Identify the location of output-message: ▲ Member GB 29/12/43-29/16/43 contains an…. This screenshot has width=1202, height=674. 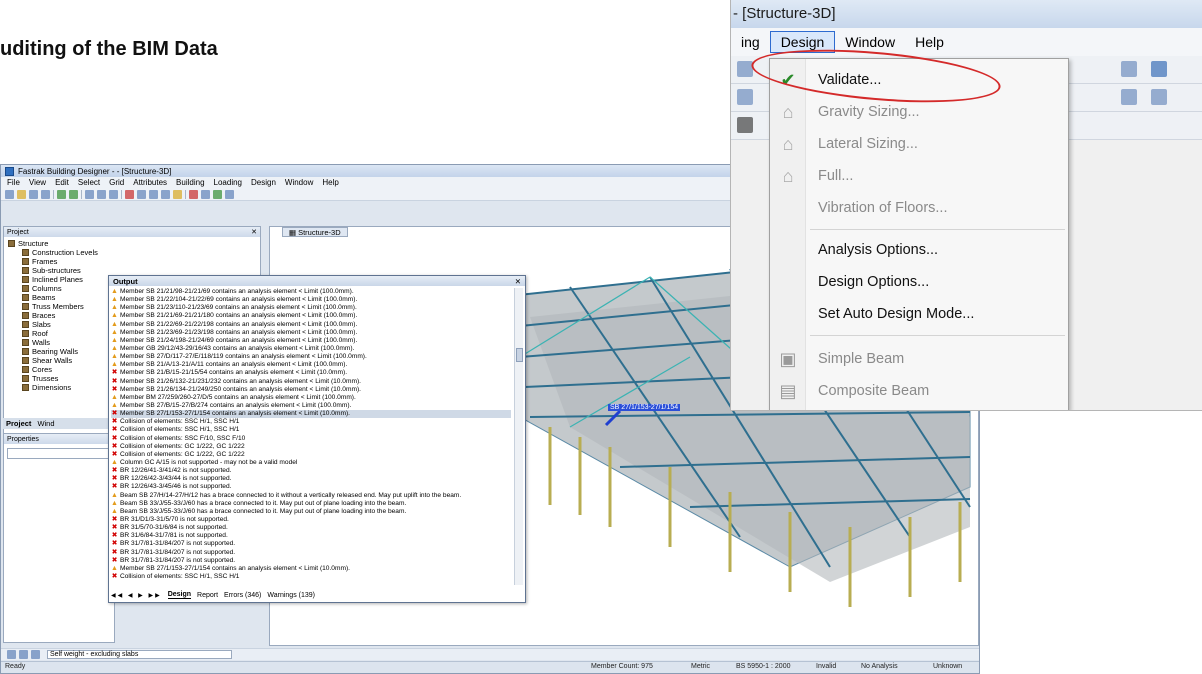
(311, 349).